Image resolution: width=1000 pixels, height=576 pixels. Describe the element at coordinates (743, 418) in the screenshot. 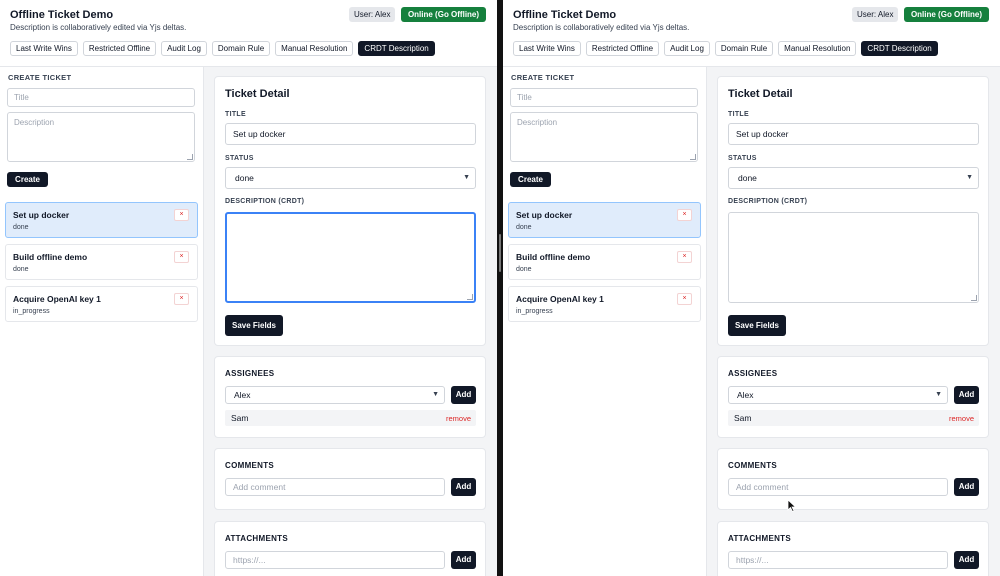

I see `assignee-name: Sam` at that location.